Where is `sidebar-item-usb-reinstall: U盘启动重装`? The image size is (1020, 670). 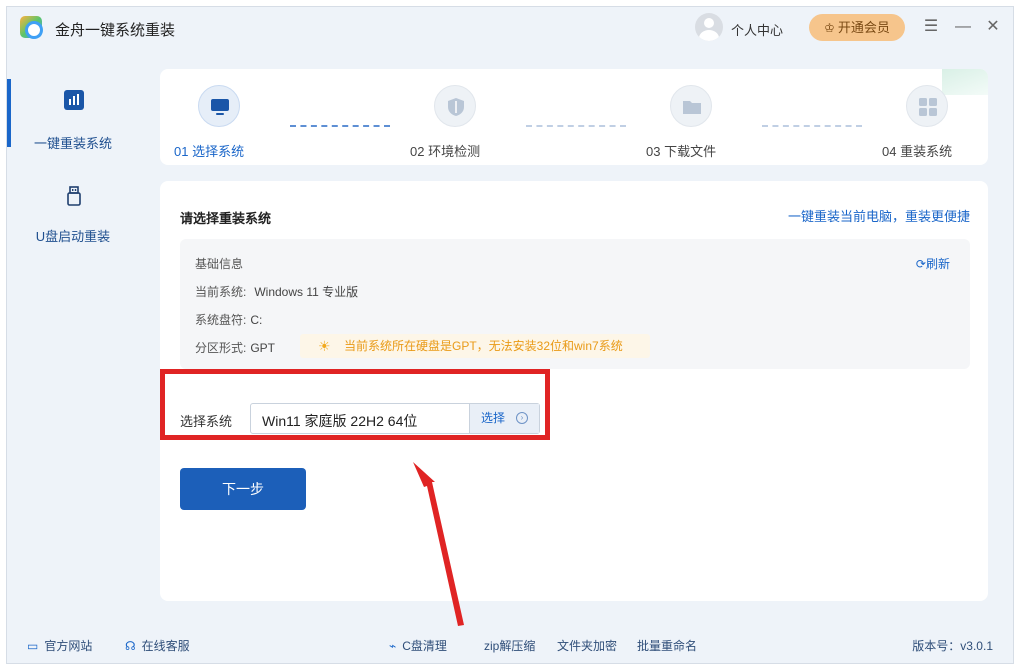
sidebar-item-usb-reinstall: U盘启动重装 is located at coordinates (73, 192).